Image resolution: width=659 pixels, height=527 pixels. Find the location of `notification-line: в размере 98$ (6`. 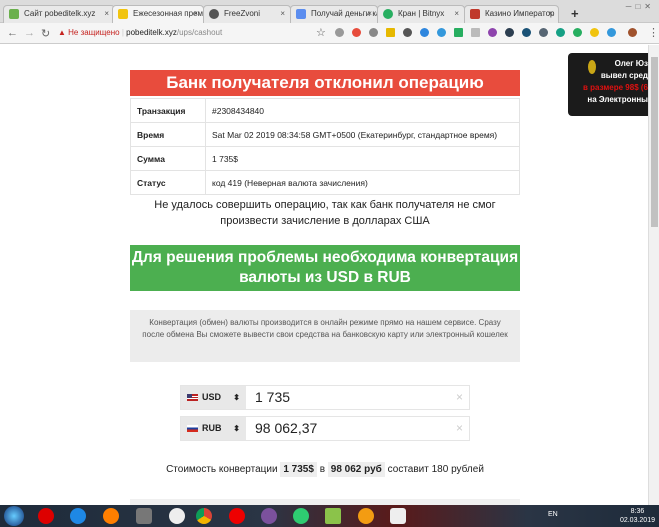

notification-line: в размере 98$ (6 is located at coordinates (615, 87).